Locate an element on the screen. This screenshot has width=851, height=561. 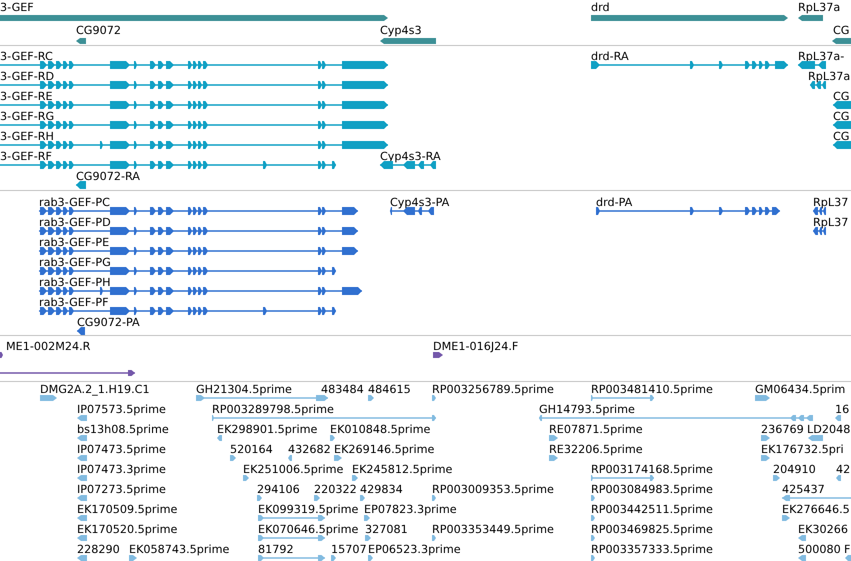
feature-label: 15707 is located at coordinates (349, 549).